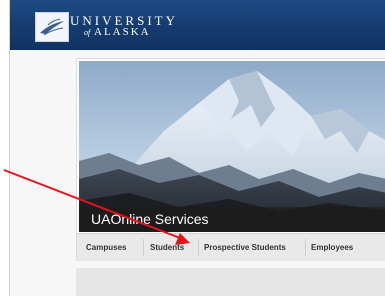 The image size is (385, 296). Describe the element at coordinates (150, 219) in the screenshot. I see `banner-title: UAOnline Services` at that location.